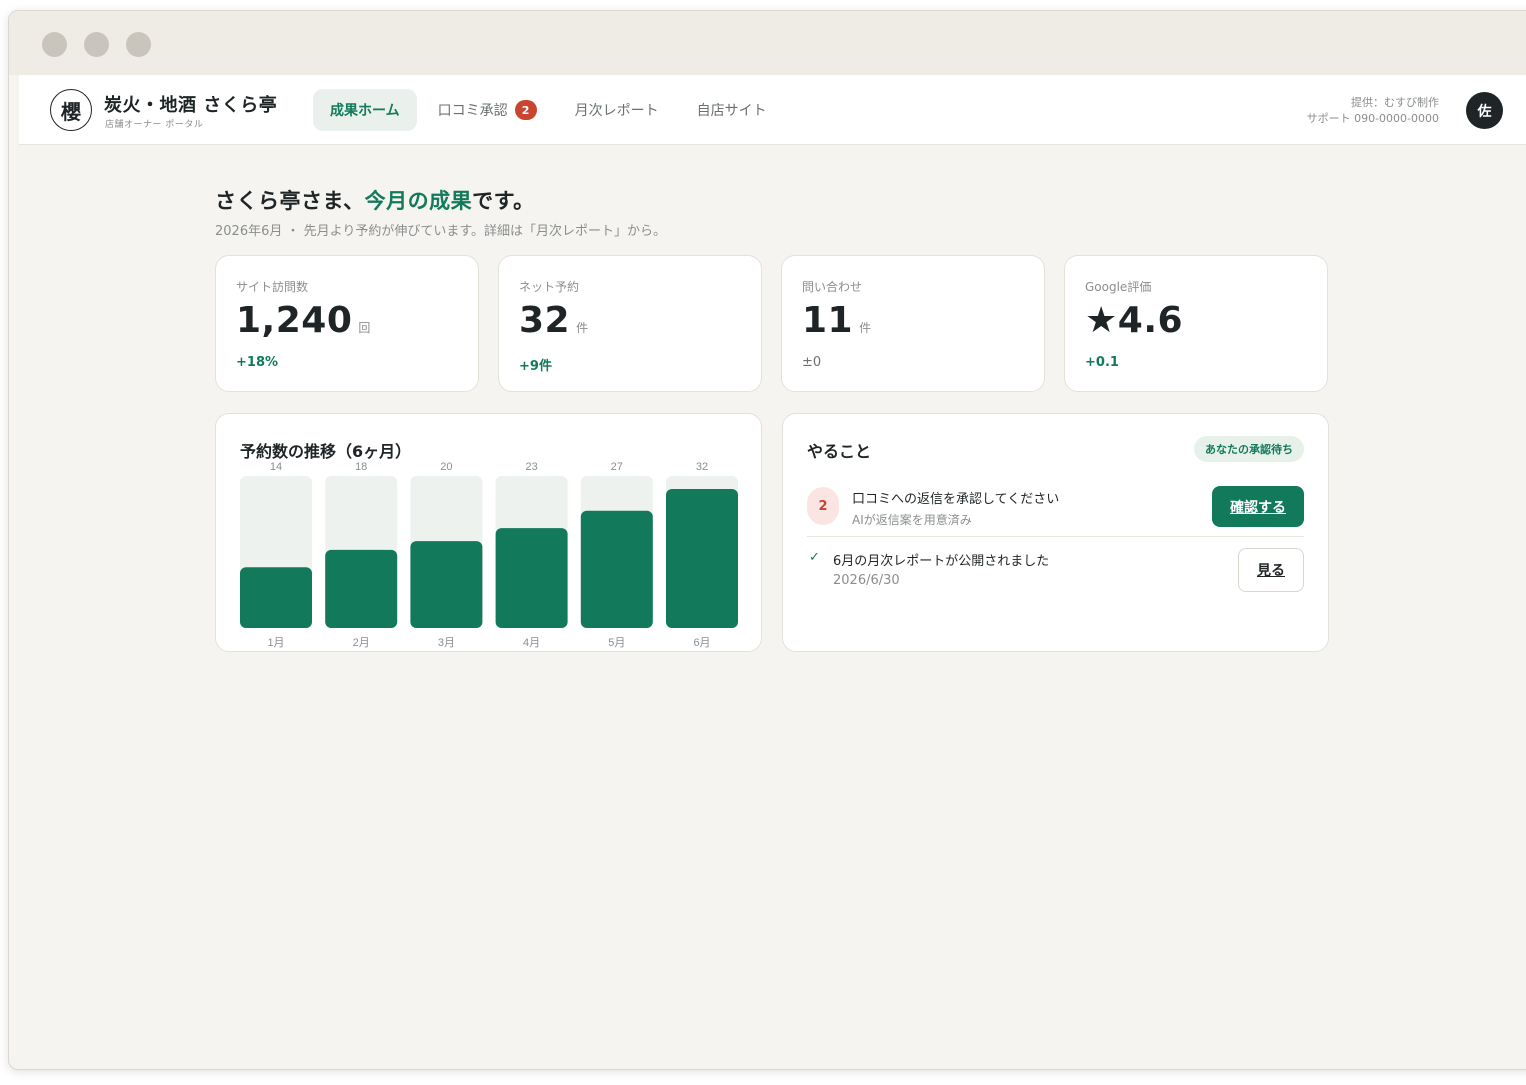 The width and height of the screenshot is (1526, 1085). Describe the element at coordinates (866, 580) in the screenshot. I see `todo-item-date: 2026/6/30` at that location.